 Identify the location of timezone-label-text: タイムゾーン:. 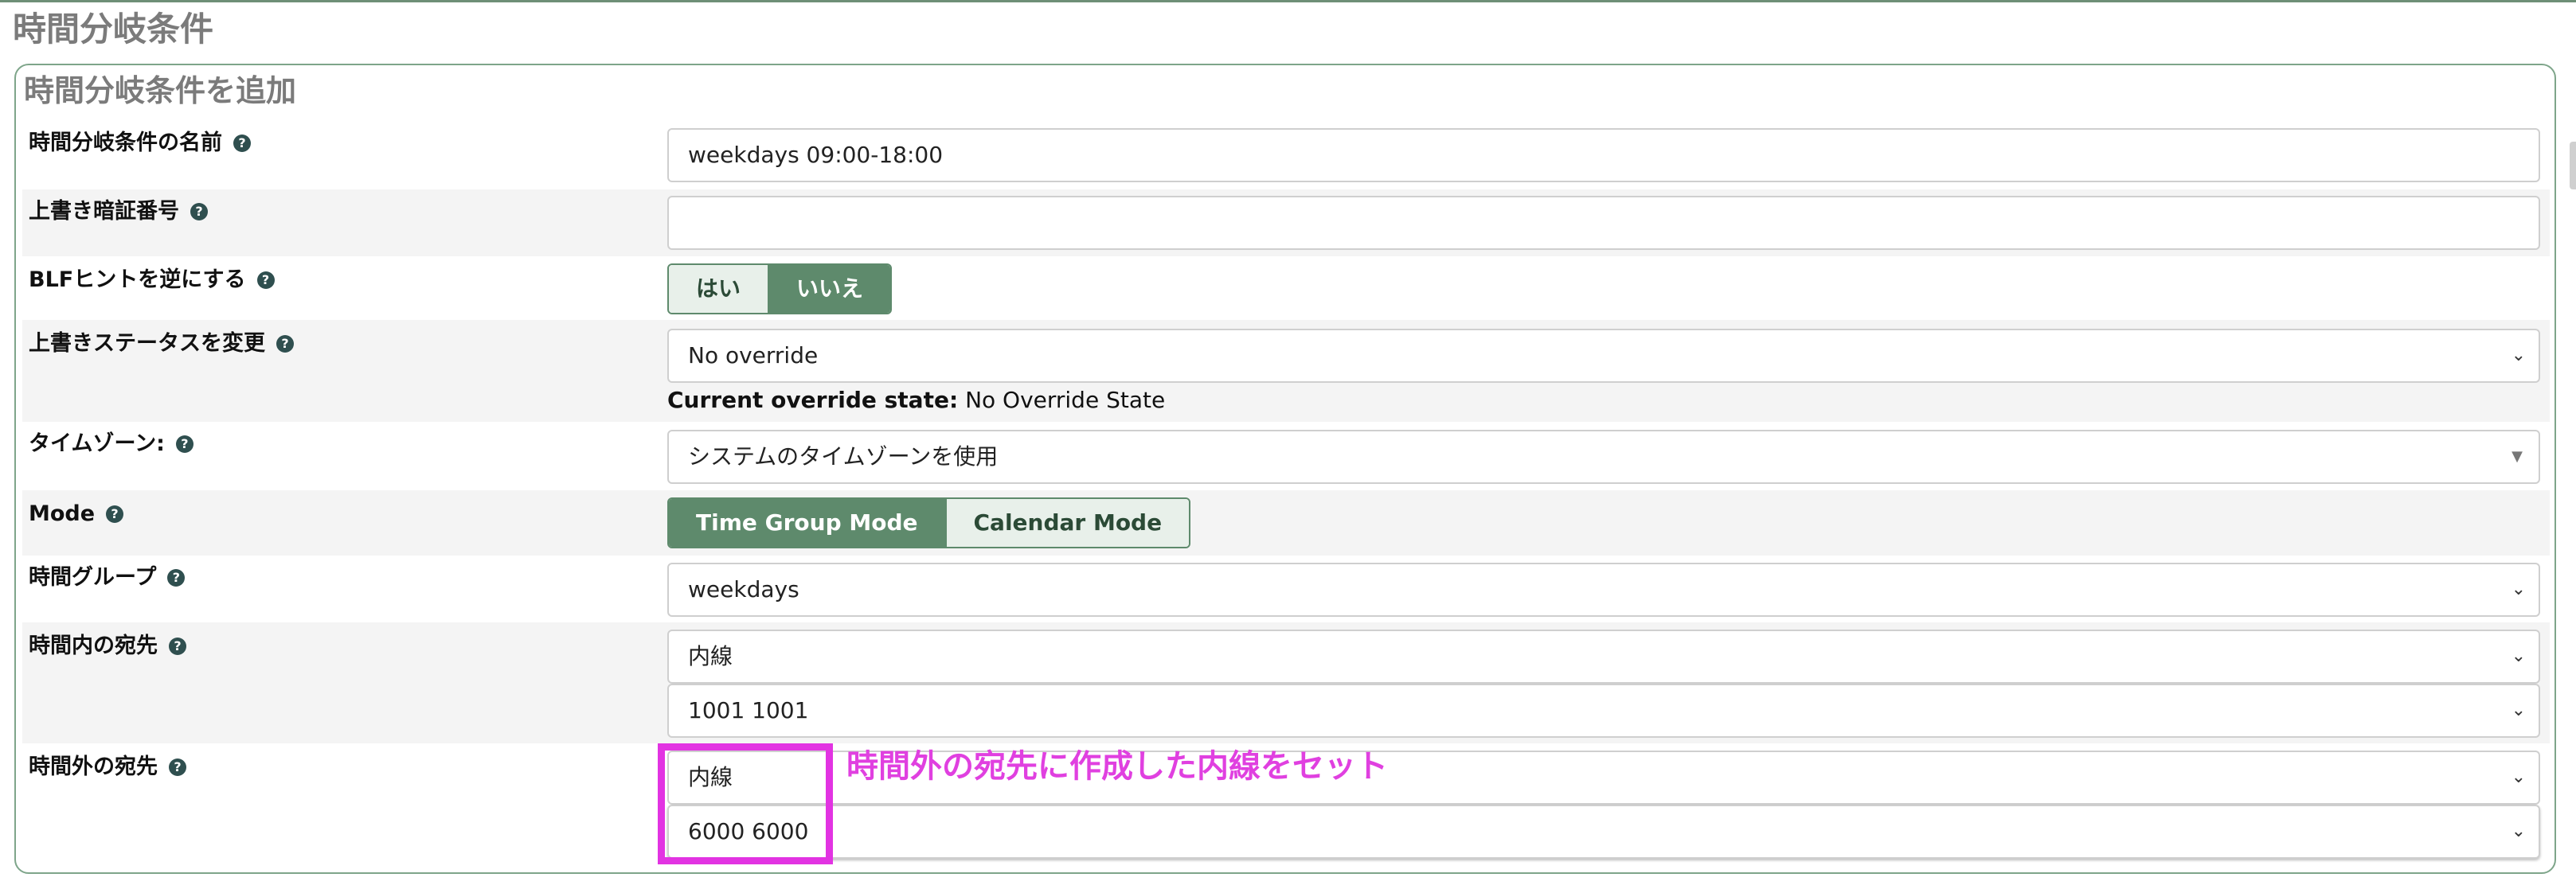
(97, 443).